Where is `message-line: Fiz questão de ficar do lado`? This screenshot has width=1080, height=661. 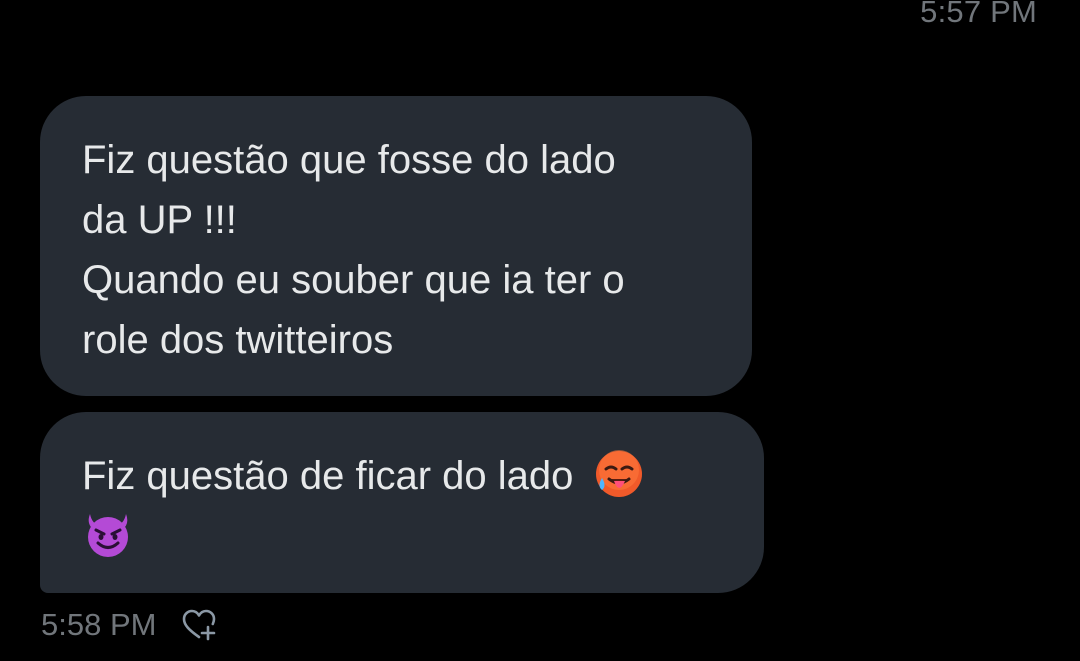
message-line: Fiz questão de ficar do lado is located at coordinates (408, 476).